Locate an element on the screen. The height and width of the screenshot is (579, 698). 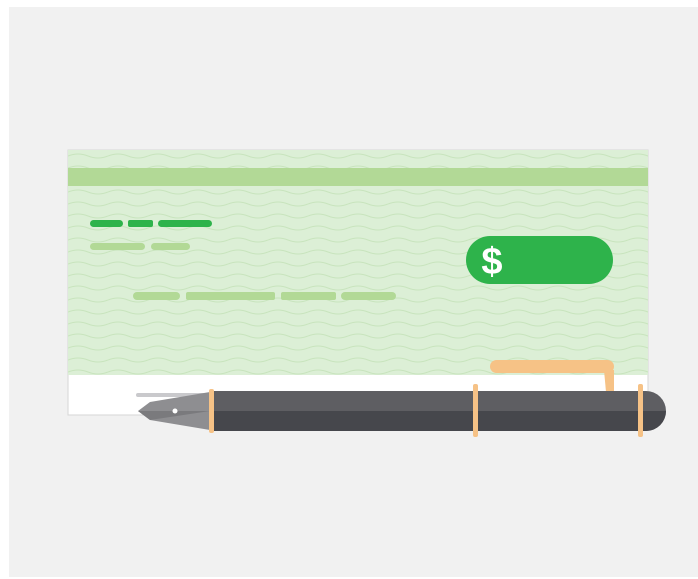
signature-line is located at coordinates (552, 366).